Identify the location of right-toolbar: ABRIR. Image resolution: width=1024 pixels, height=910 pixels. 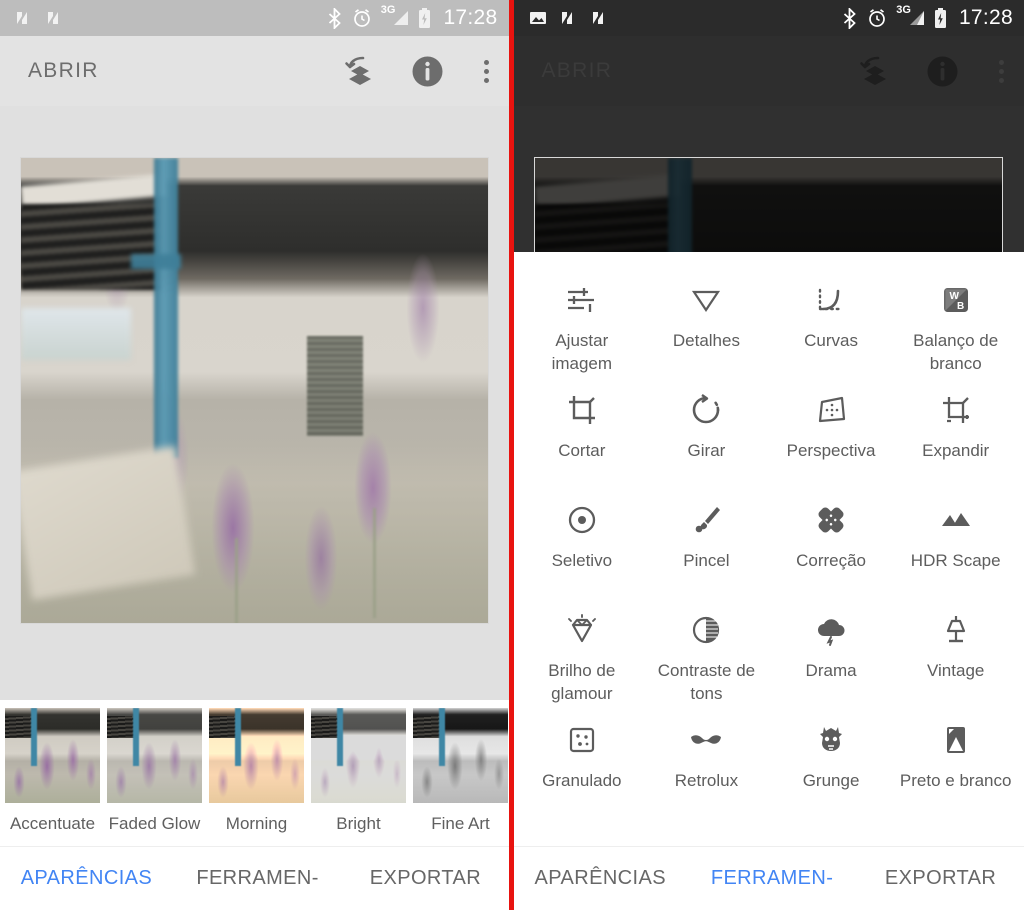
(768, 71).